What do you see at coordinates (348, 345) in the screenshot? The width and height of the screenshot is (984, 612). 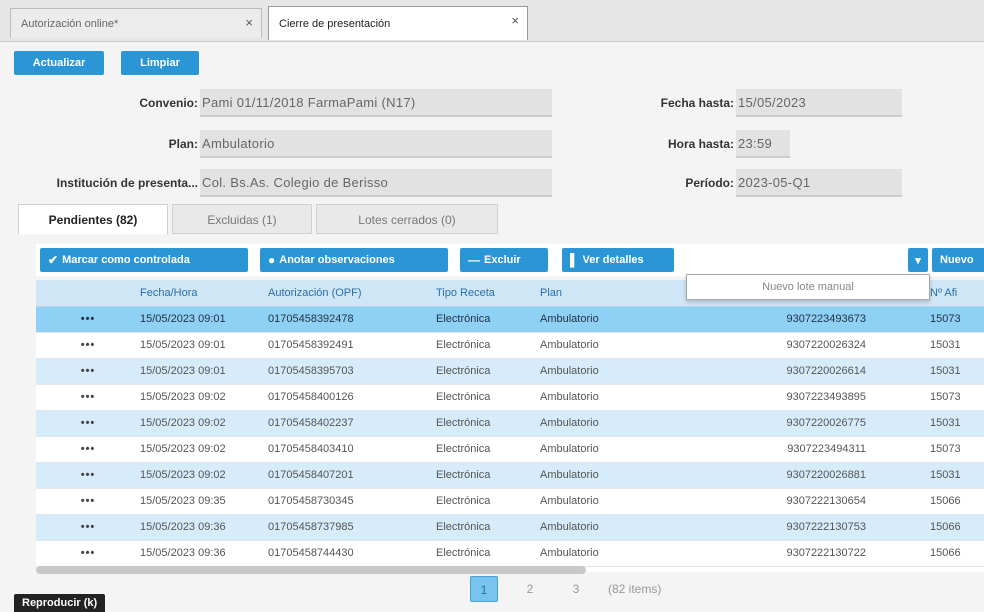 I see `cell-autorizacion: 01705458392491` at bounding box center [348, 345].